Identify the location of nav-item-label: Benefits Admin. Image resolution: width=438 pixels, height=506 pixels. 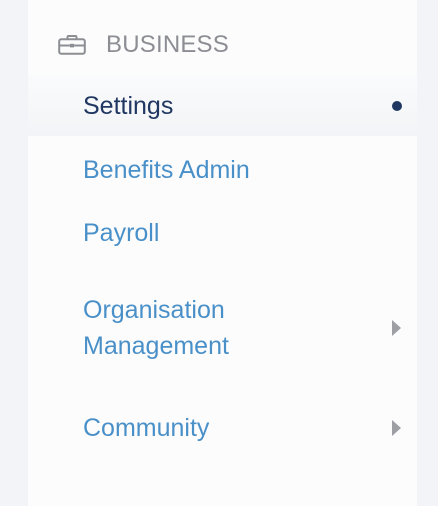
(166, 170).